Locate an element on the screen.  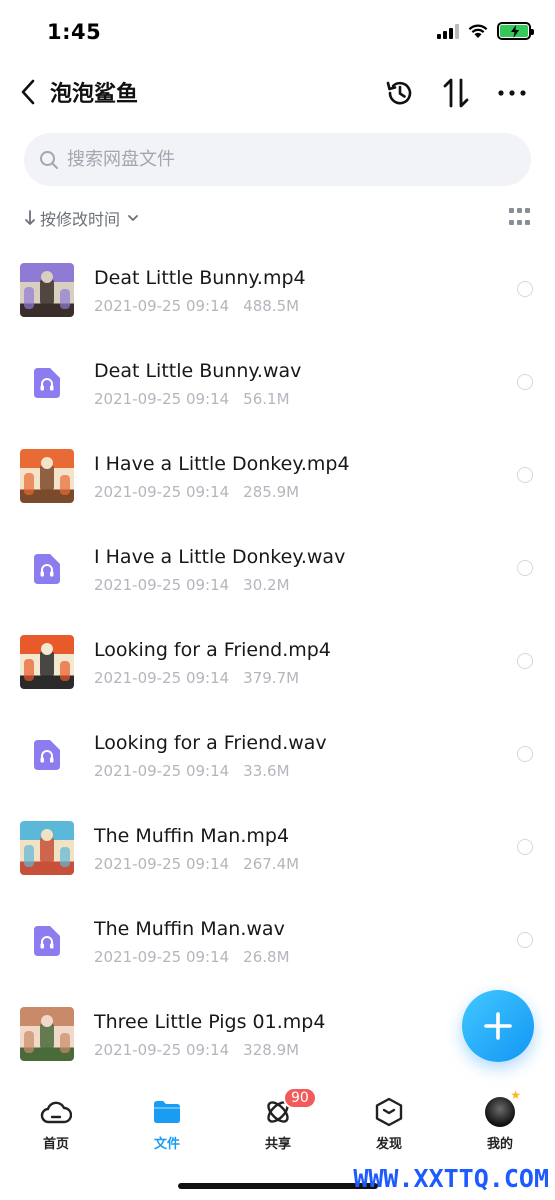
file-name: The Muffin Man.wav is located at coordinates (189, 929).